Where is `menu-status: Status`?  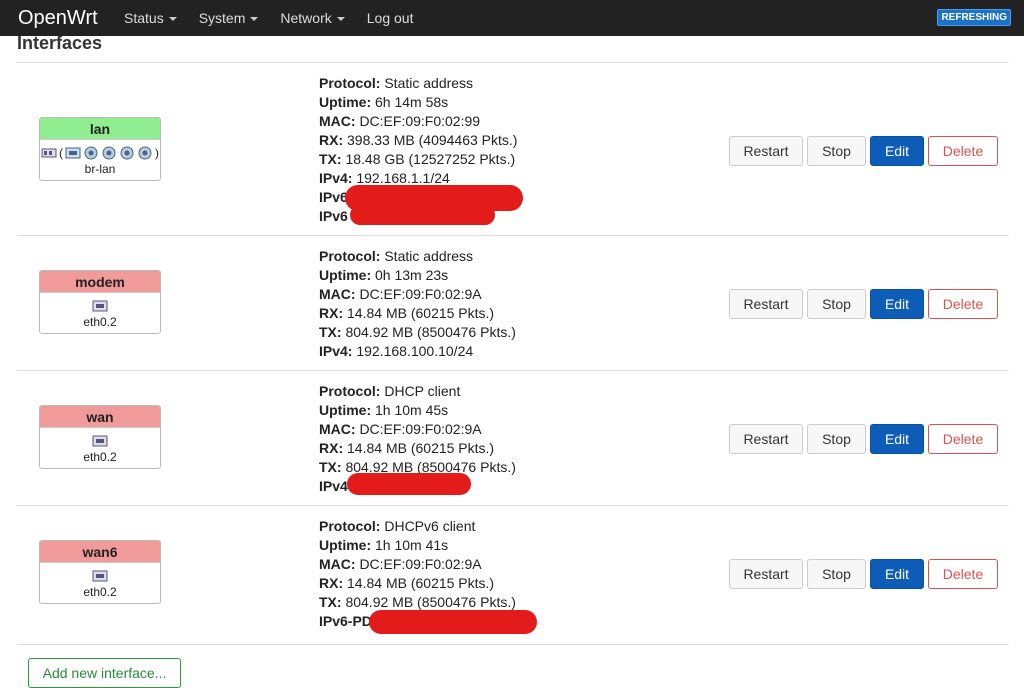 menu-status: Status is located at coordinates (150, 18).